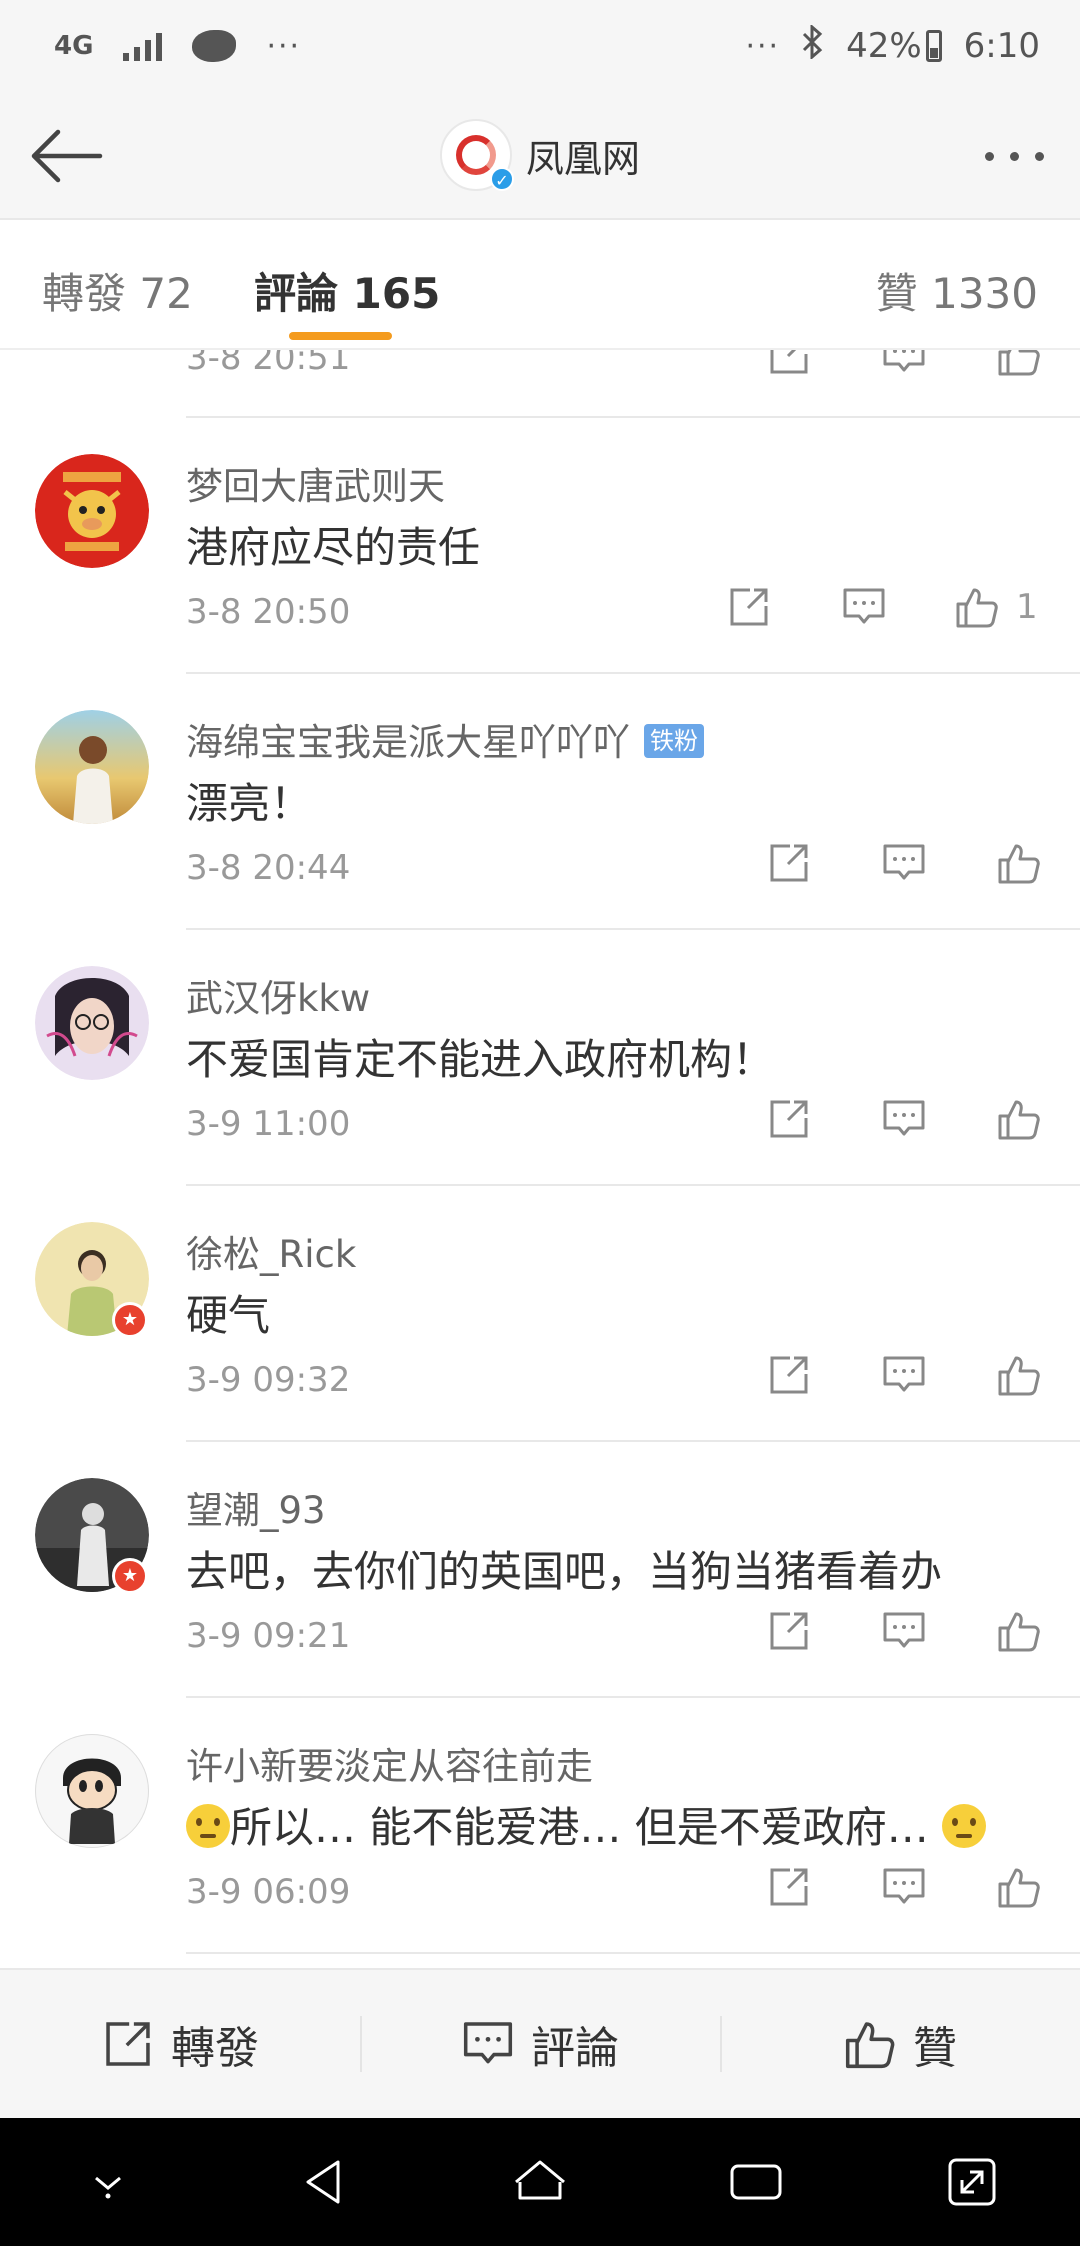 This screenshot has width=1080, height=2246. I want to click on status-right: ··· 42% 6:10, so click(892, 45).